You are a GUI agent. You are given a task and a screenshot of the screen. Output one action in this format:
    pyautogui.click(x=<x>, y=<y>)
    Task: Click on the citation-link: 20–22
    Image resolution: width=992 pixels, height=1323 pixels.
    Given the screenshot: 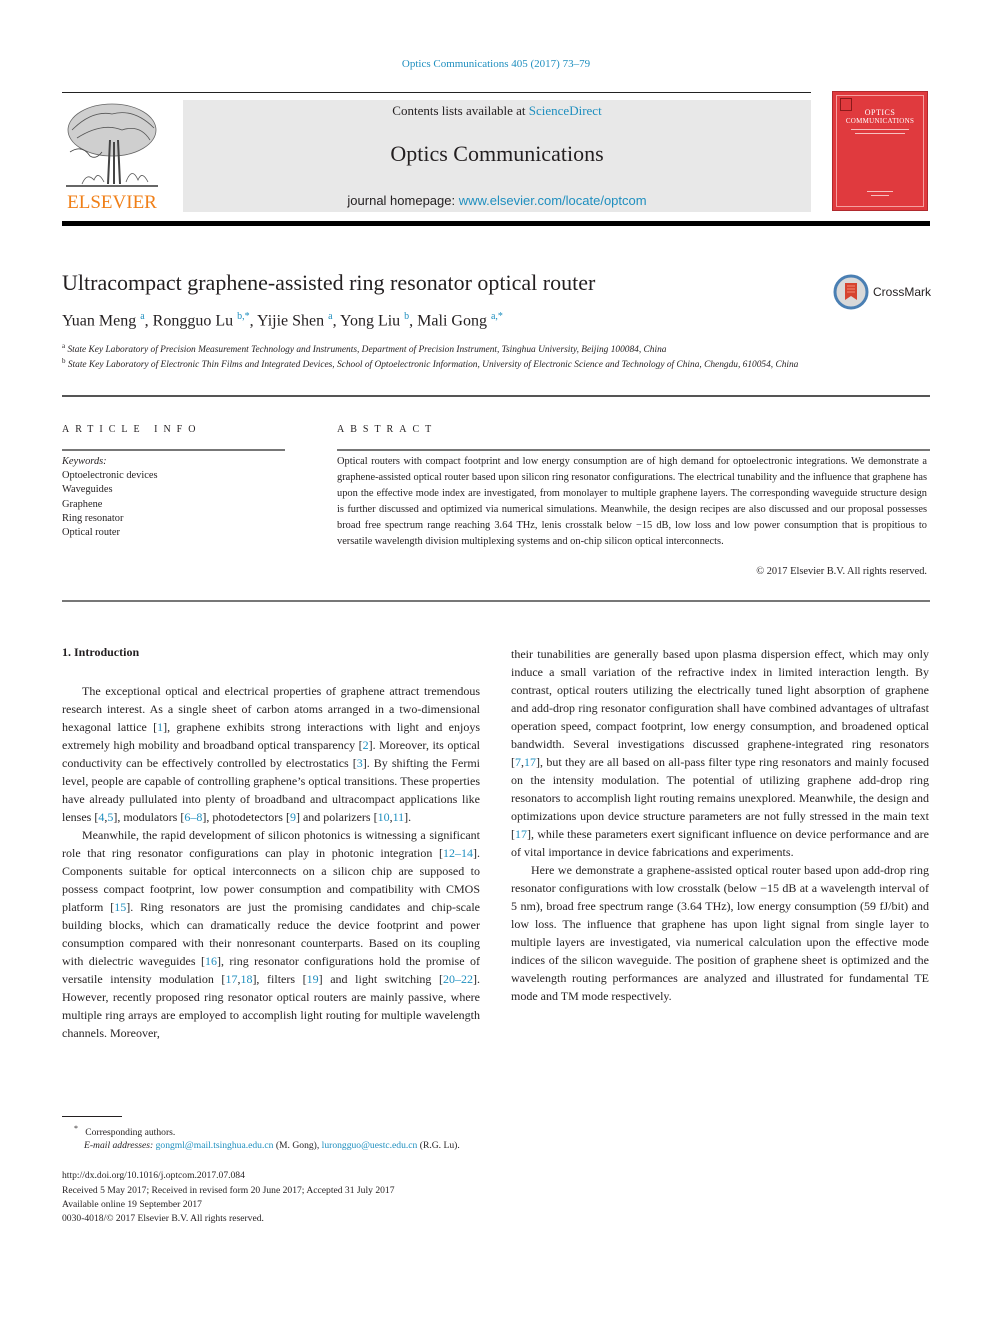 What is the action you would take?
    pyautogui.click(x=458, y=979)
    